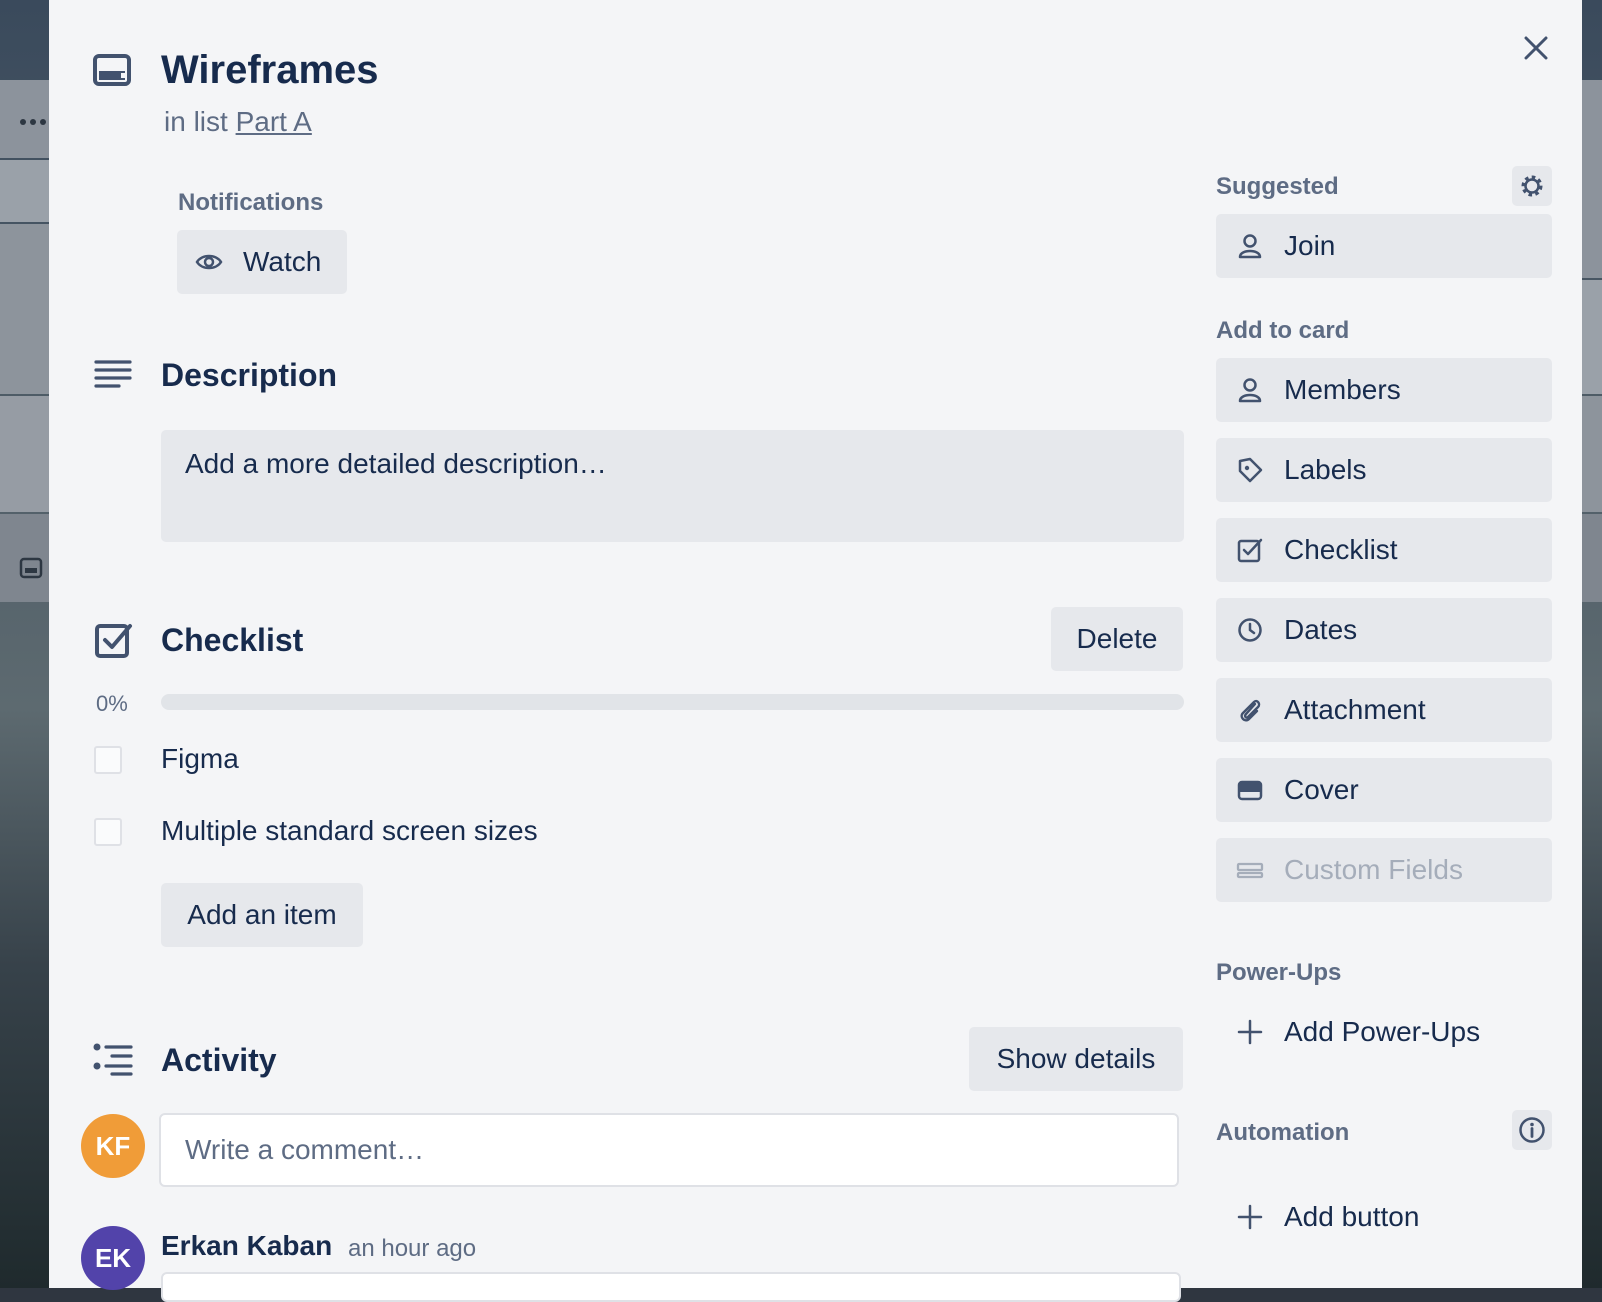  Describe the element at coordinates (1384, 470) in the screenshot. I see `labels-button: Labels` at that location.